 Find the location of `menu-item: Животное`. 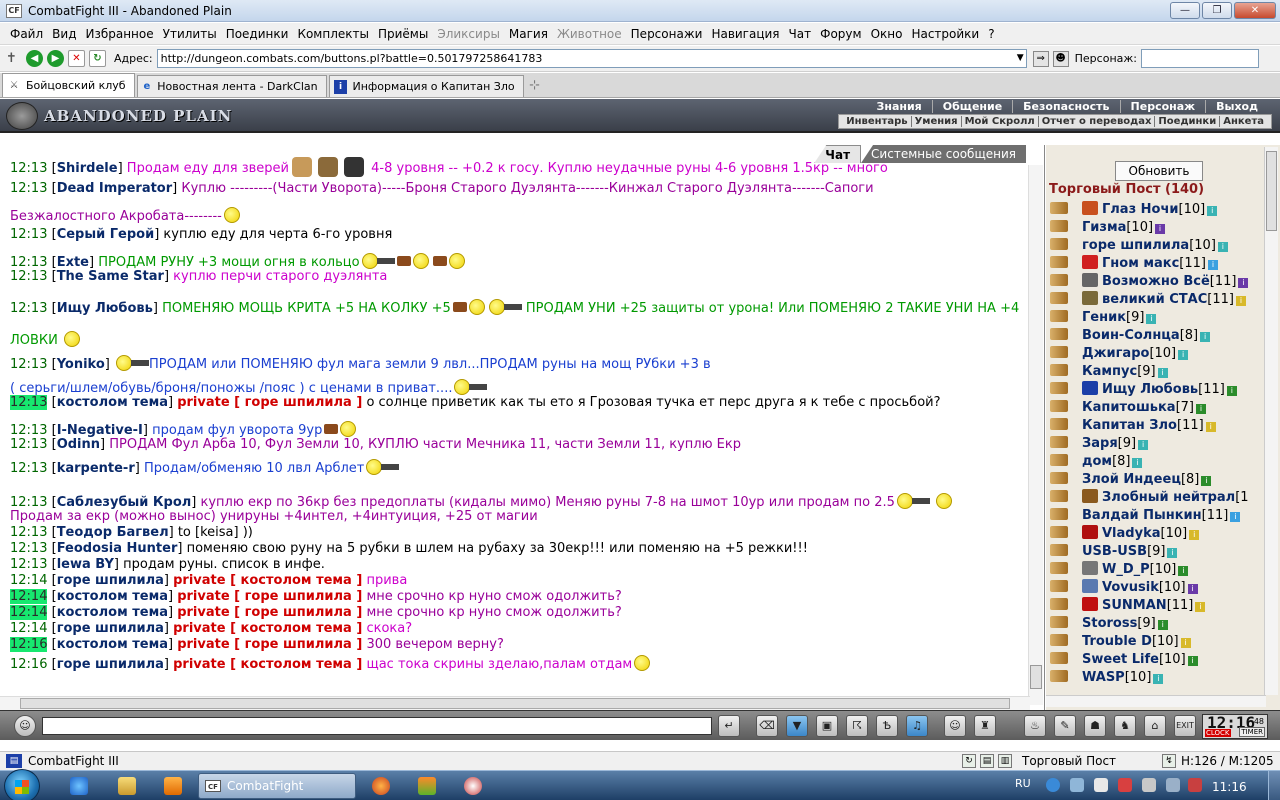

menu-item: Животное is located at coordinates (589, 34).